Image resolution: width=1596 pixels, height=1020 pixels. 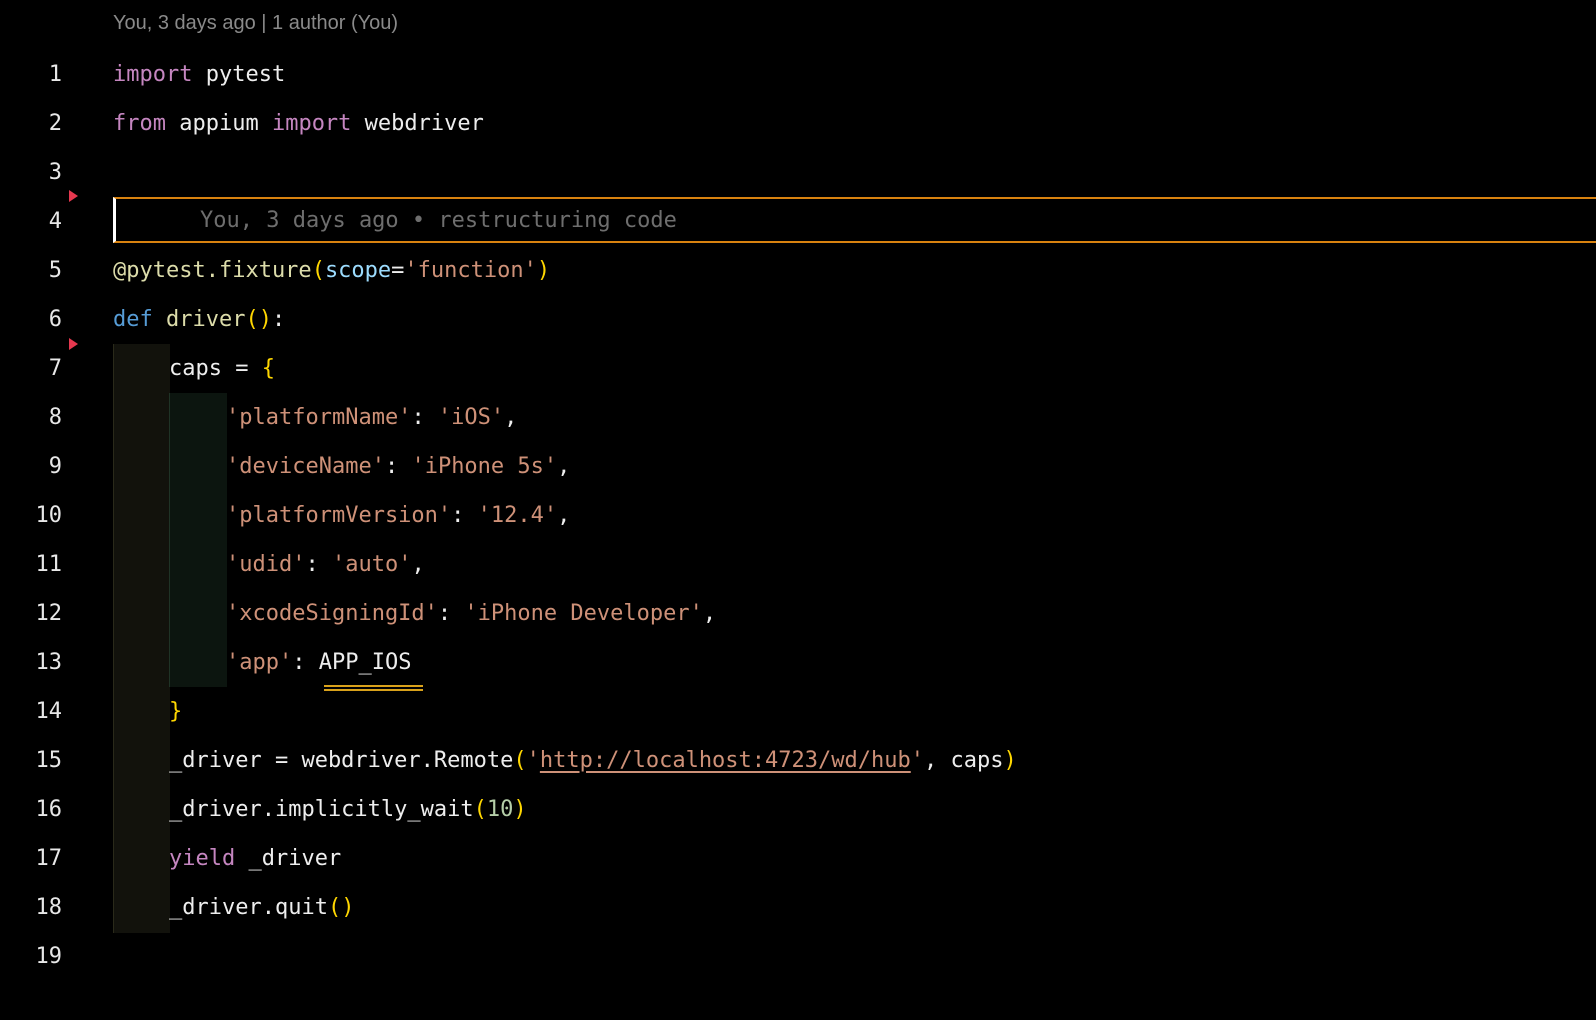 I want to click on code-line: 8 'platformName': 'iOS',, so click(x=798, y=417).